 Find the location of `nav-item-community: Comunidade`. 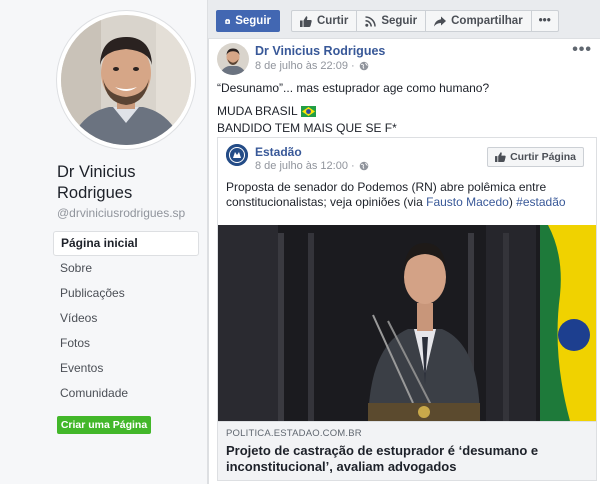

nav-item-community: Comunidade is located at coordinates (126, 393).